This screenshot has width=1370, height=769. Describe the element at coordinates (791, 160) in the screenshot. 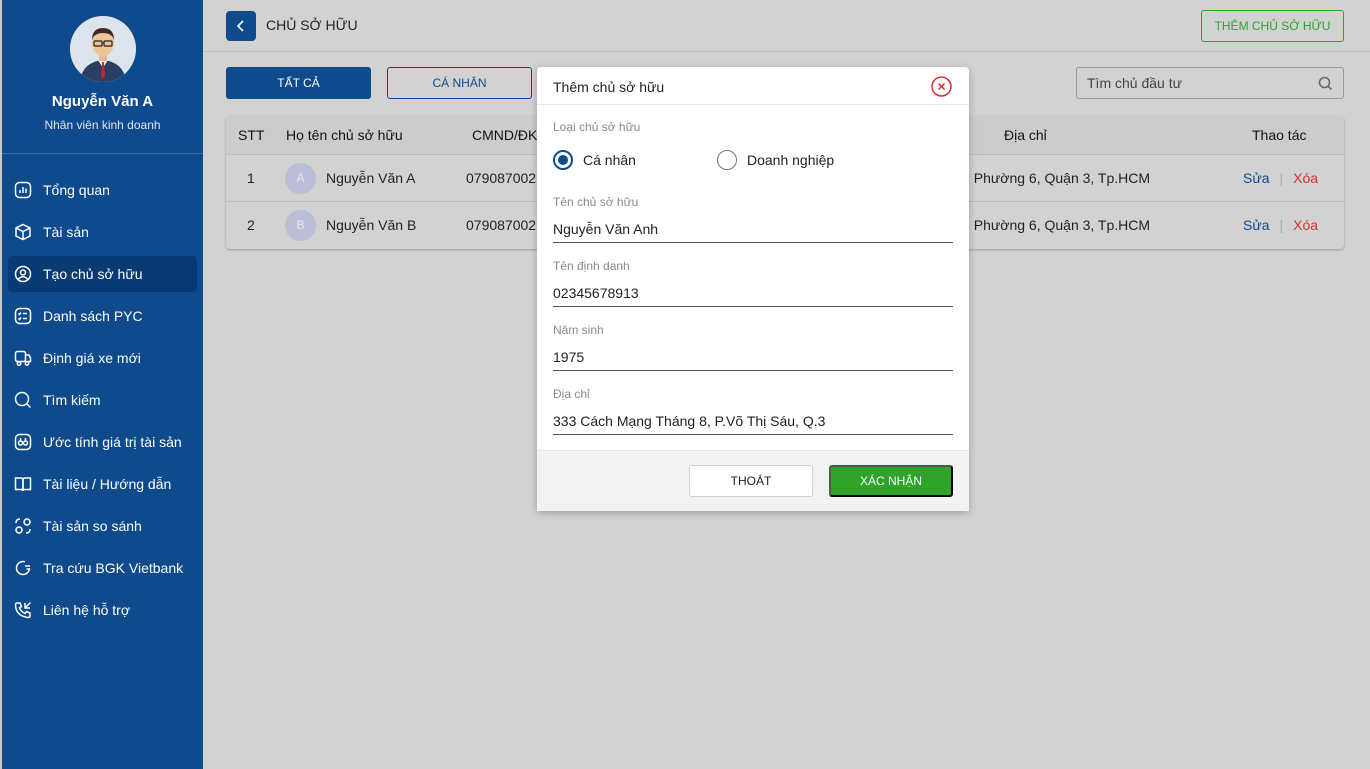

I see `radio-business-label: Doanh nghiệp` at that location.